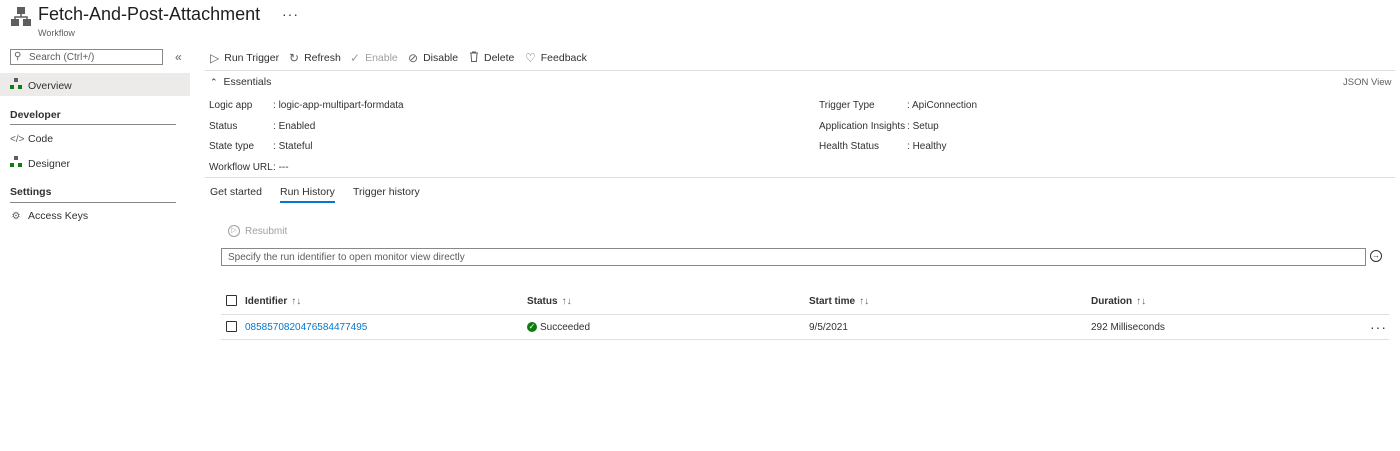 The height and width of the screenshot is (451, 1400). I want to click on enable-button: ✓ Enable, so click(374, 58).